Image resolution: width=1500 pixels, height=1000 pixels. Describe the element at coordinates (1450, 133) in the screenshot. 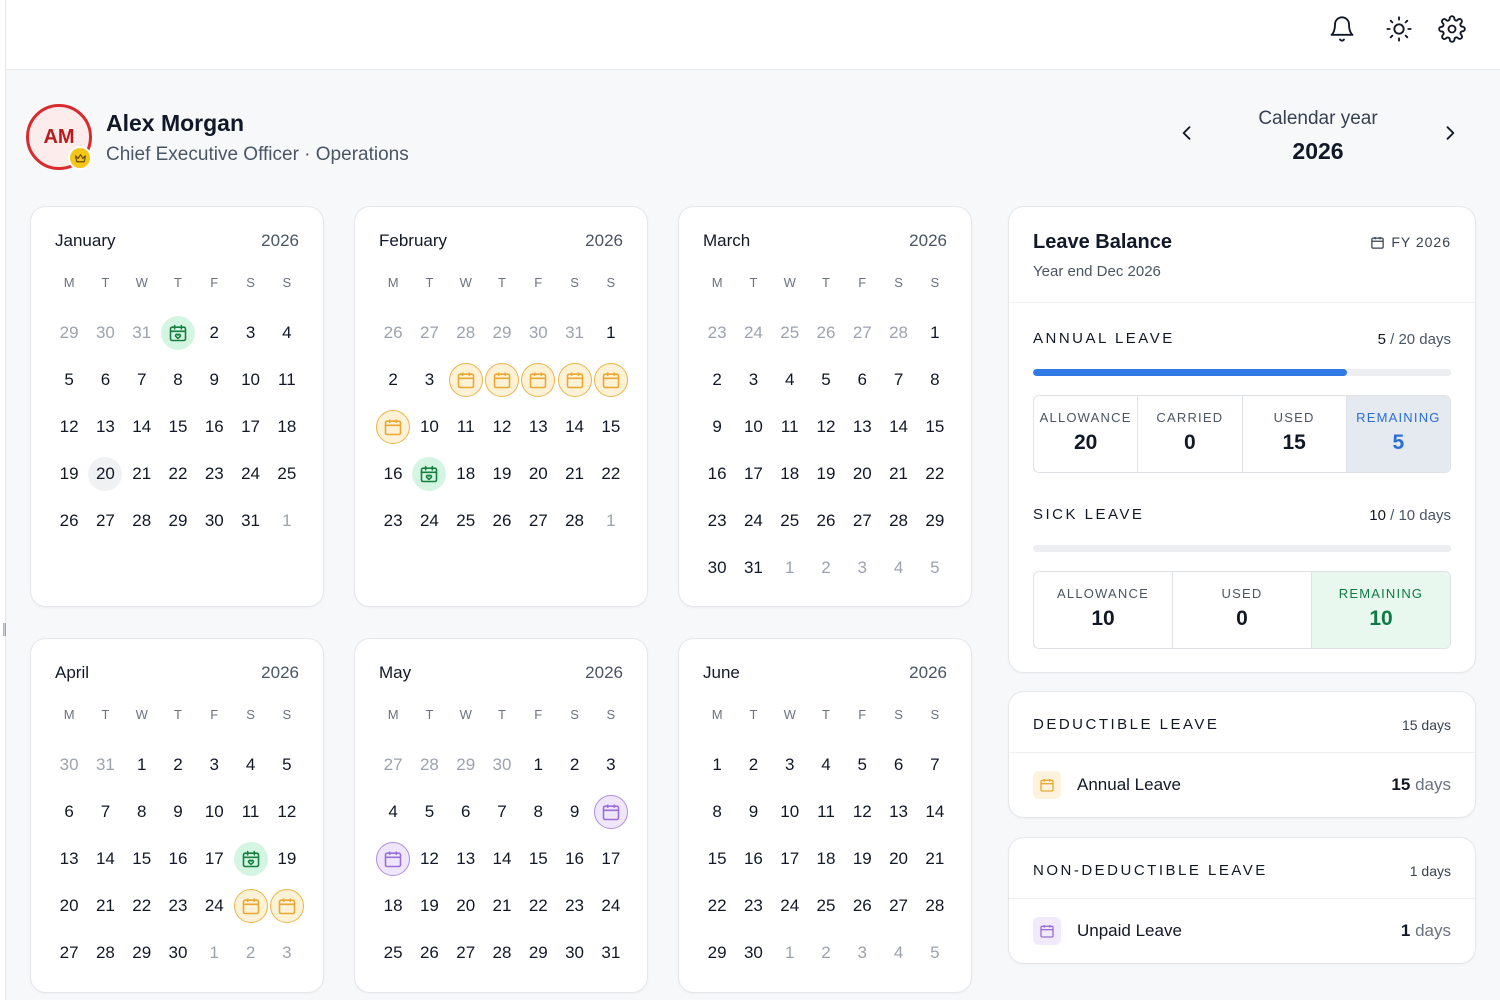

I see `next-year-button` at that location.